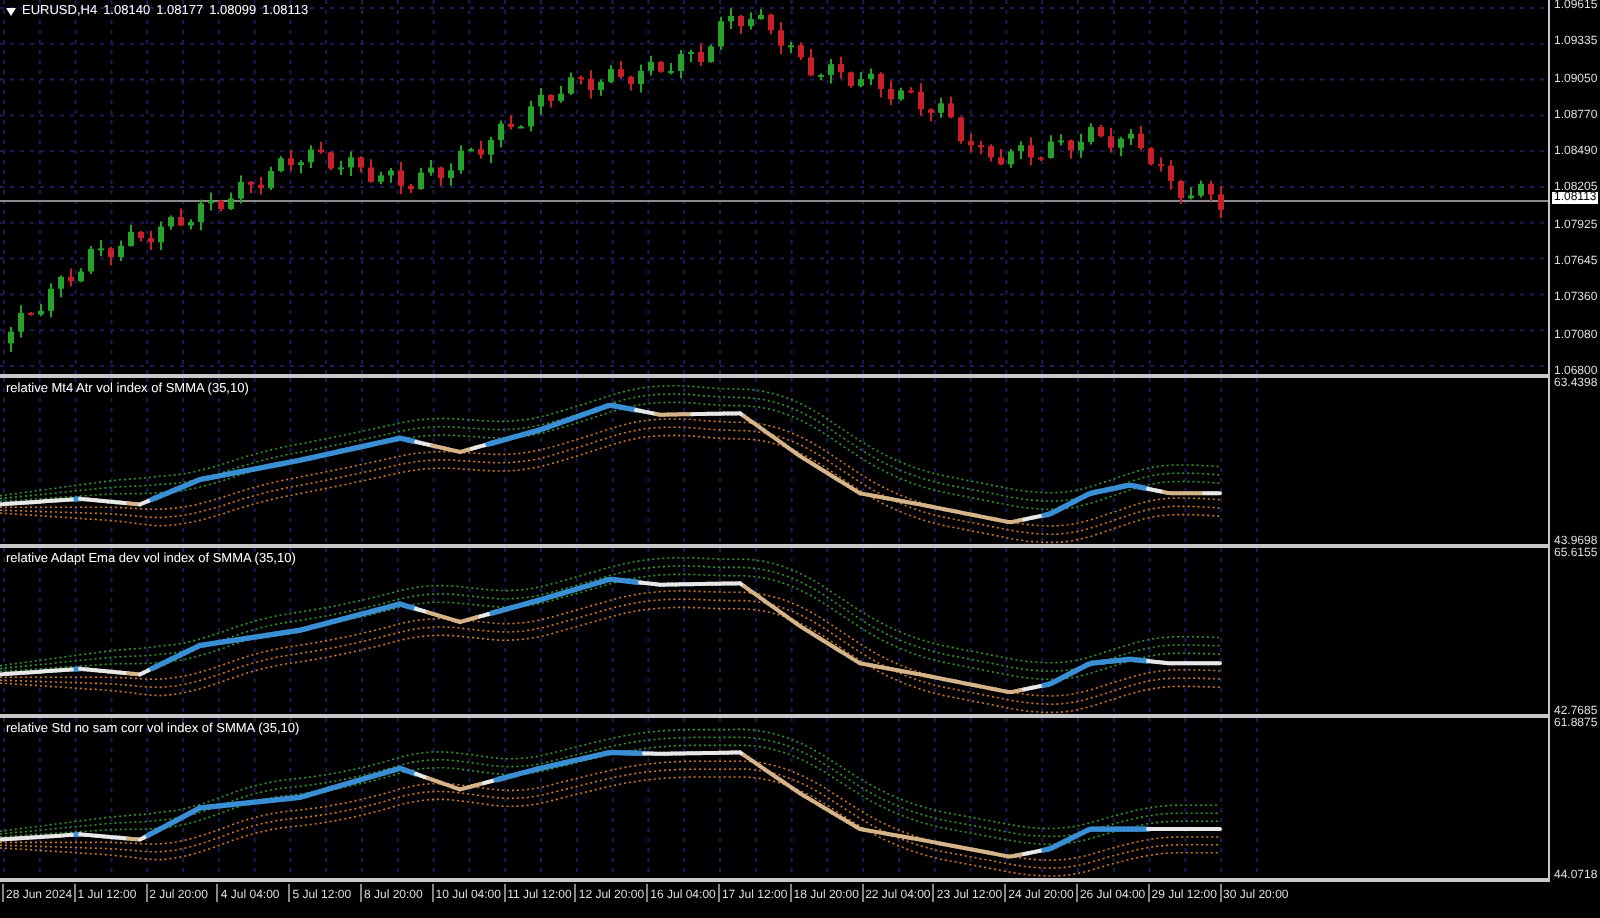  I want to click on dropdown-icon, so click(11, 11).